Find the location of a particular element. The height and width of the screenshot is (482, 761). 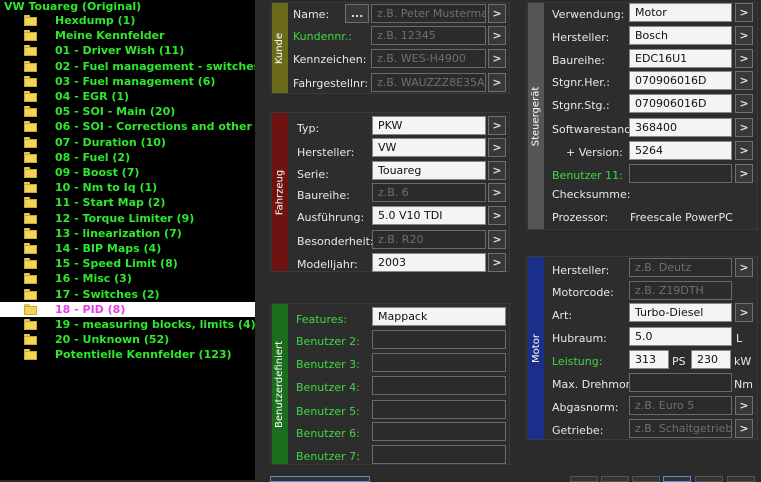

name-field: z.B. Peter Mustermann is located at coordinates (428, 13).